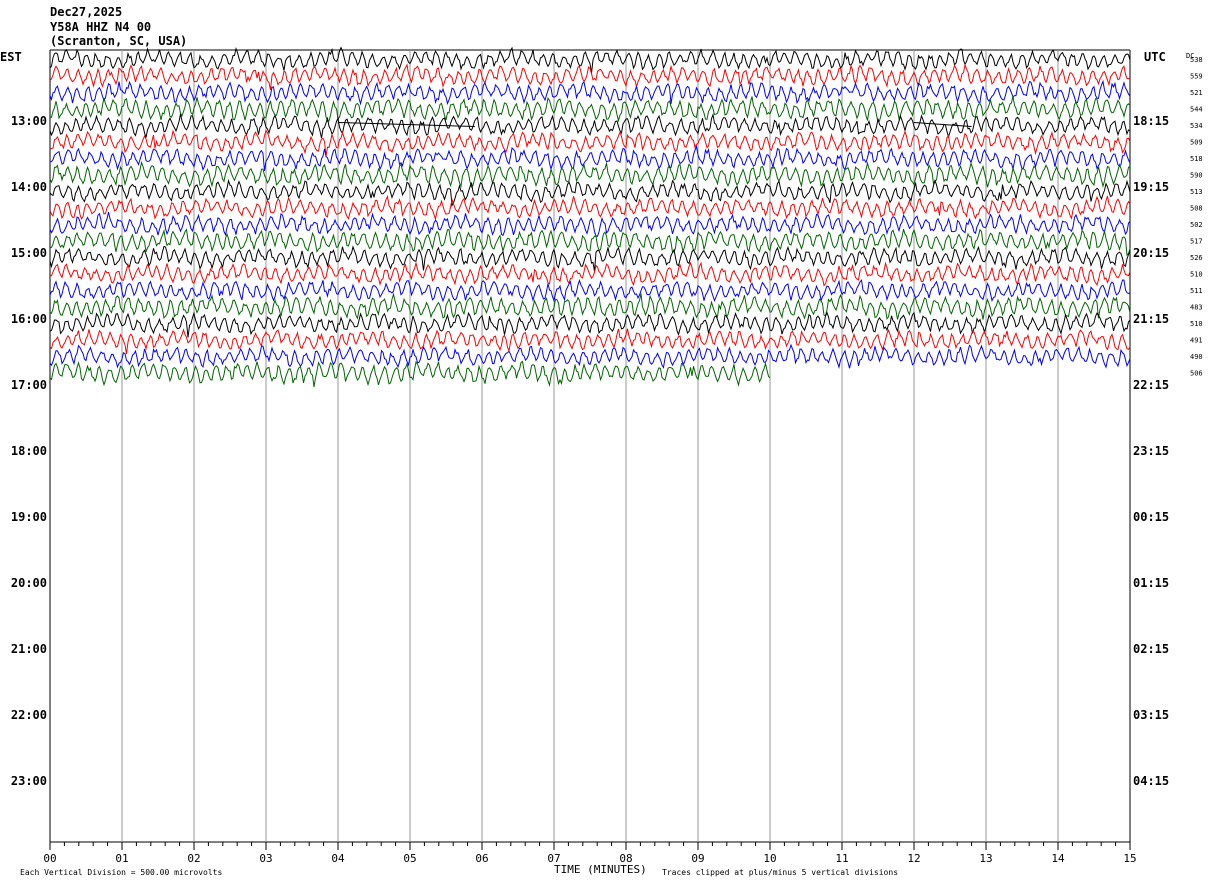 This screenshot has height=886, width=1210. What do you see at coordinates (1196, 176) in the screenshot?
I see `dc-offset-label: 590` at bounding box center [1196, 176].